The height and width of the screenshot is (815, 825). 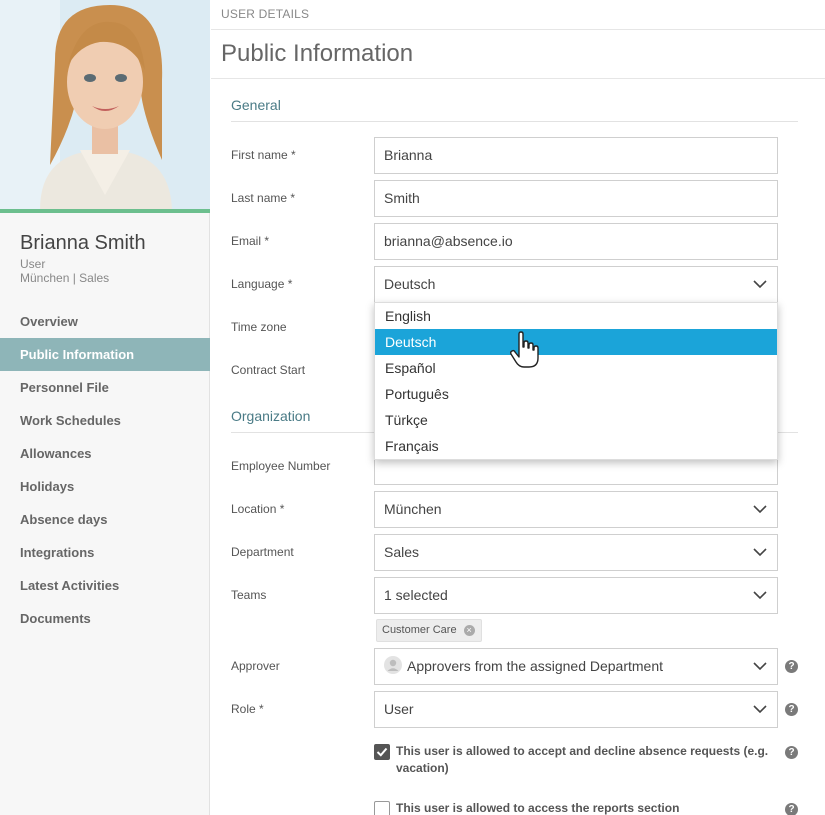 What do you see at coordinates (247, 709) in the screenshot?
I see `role-label: Role *` at bounding box center [247, 709].